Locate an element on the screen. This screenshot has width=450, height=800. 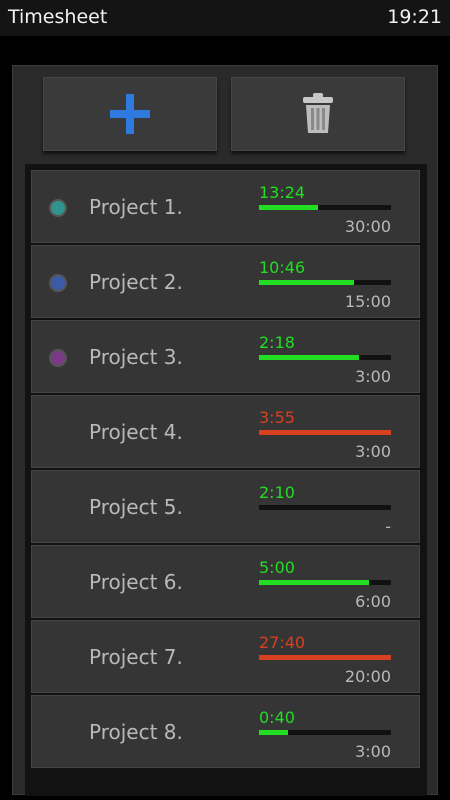
project-time: 5:00 is located at coordinates (277, 567).